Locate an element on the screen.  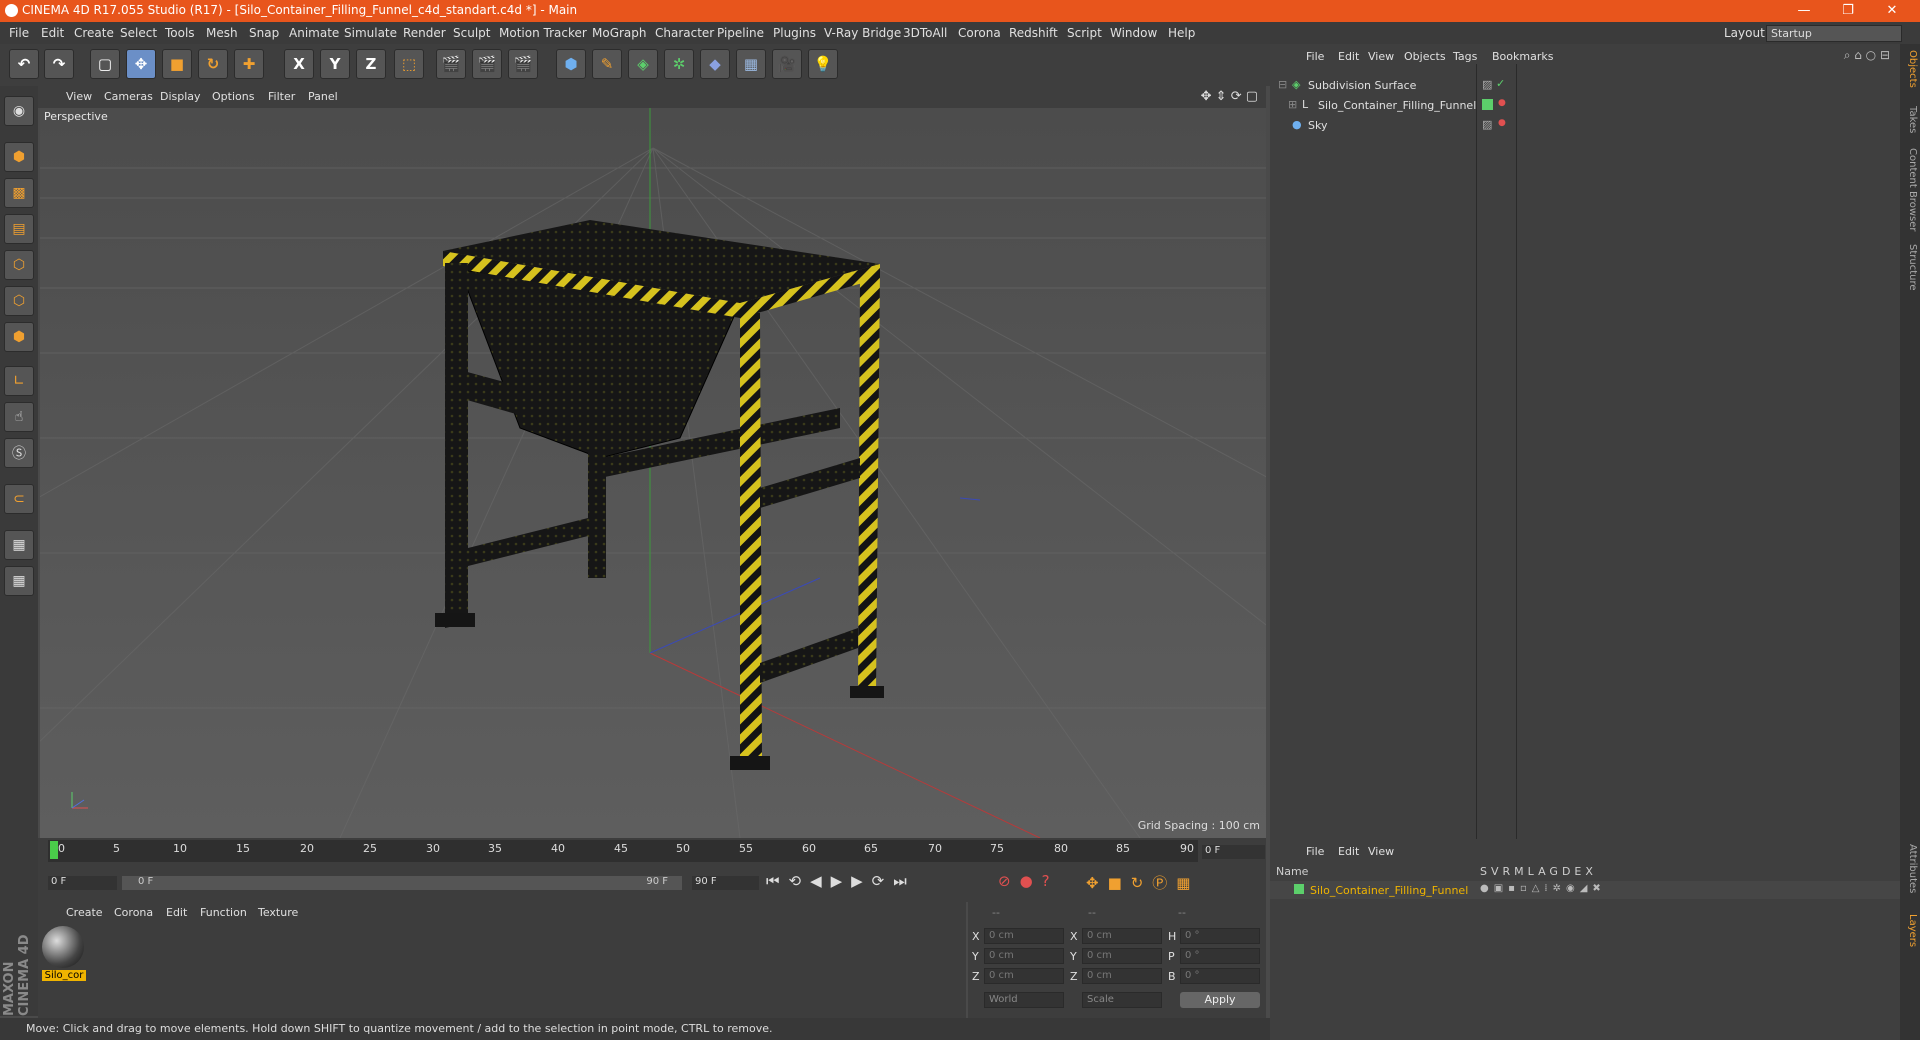
viewport-menu-display: Display is located at coordinates (180, 96).